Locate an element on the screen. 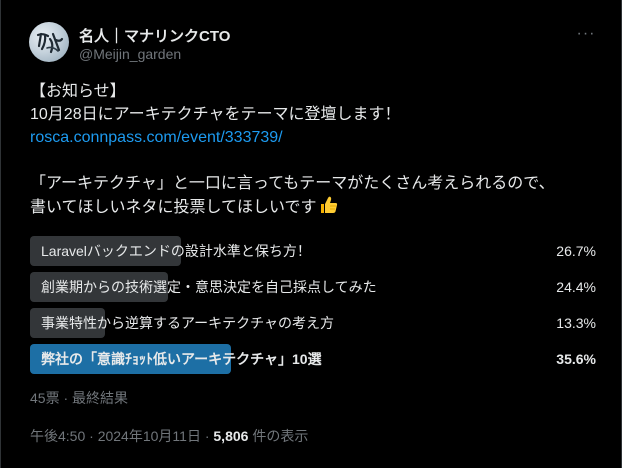  poll-option: Laravelバックエンドの設計水準と保ち方！ 26.7% is located at coordinates (313, 251).